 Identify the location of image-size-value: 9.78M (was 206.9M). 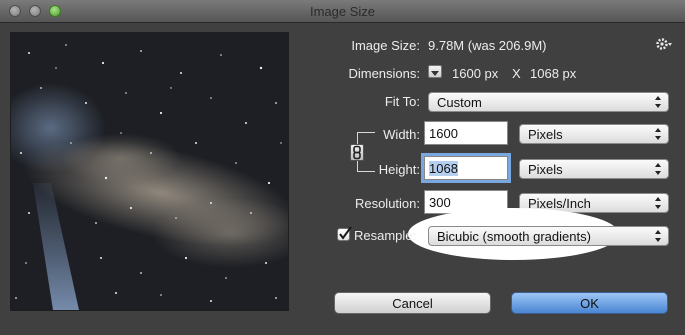
(487, 45).